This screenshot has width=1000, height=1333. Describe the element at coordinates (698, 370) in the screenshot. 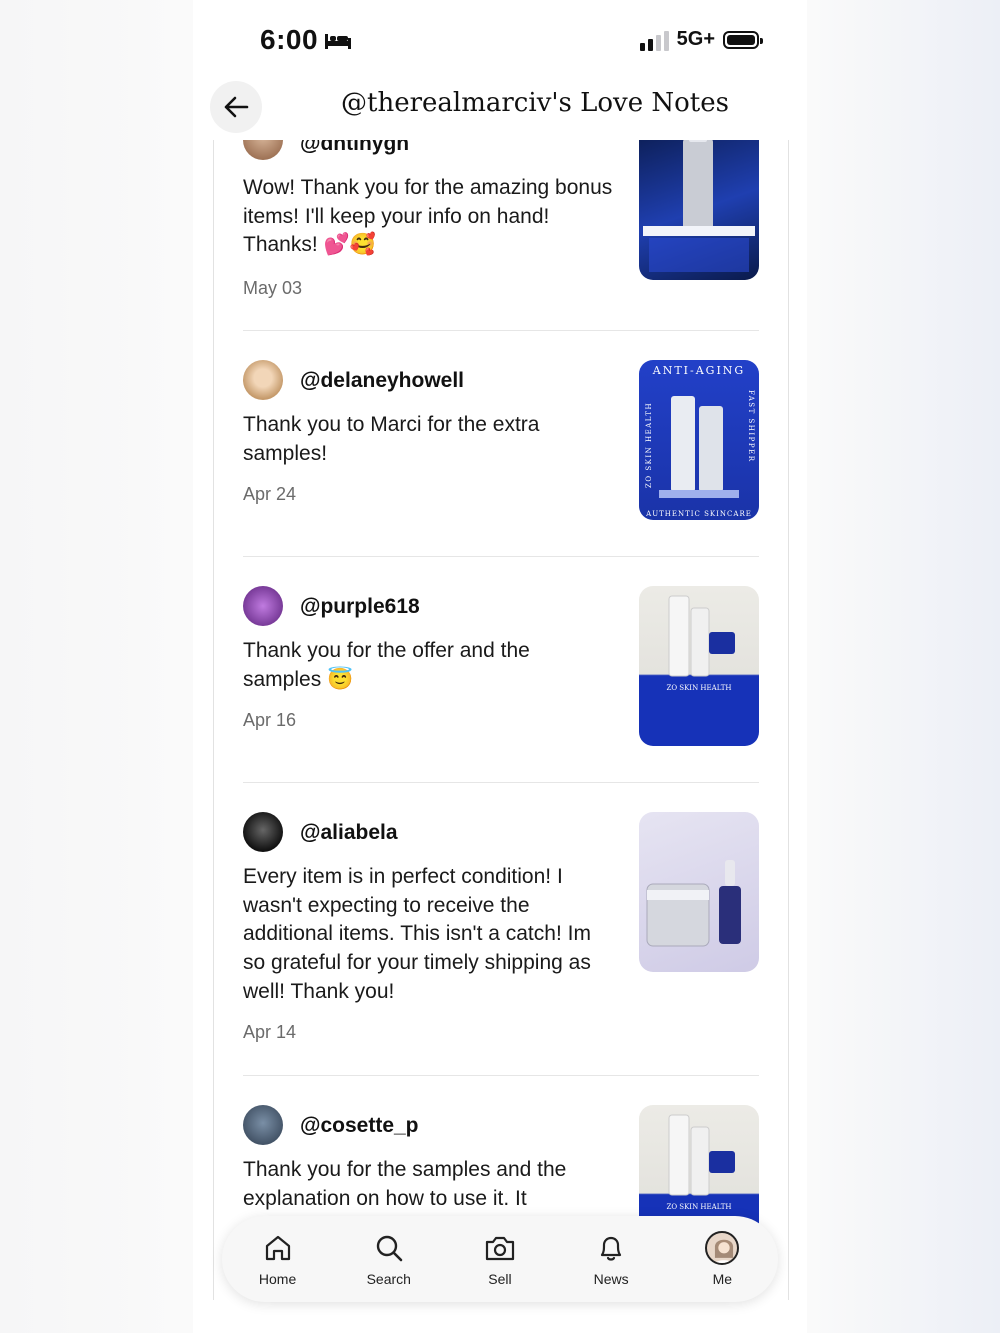

I see `thumb-top-text: ANTI-AGING` at that location.